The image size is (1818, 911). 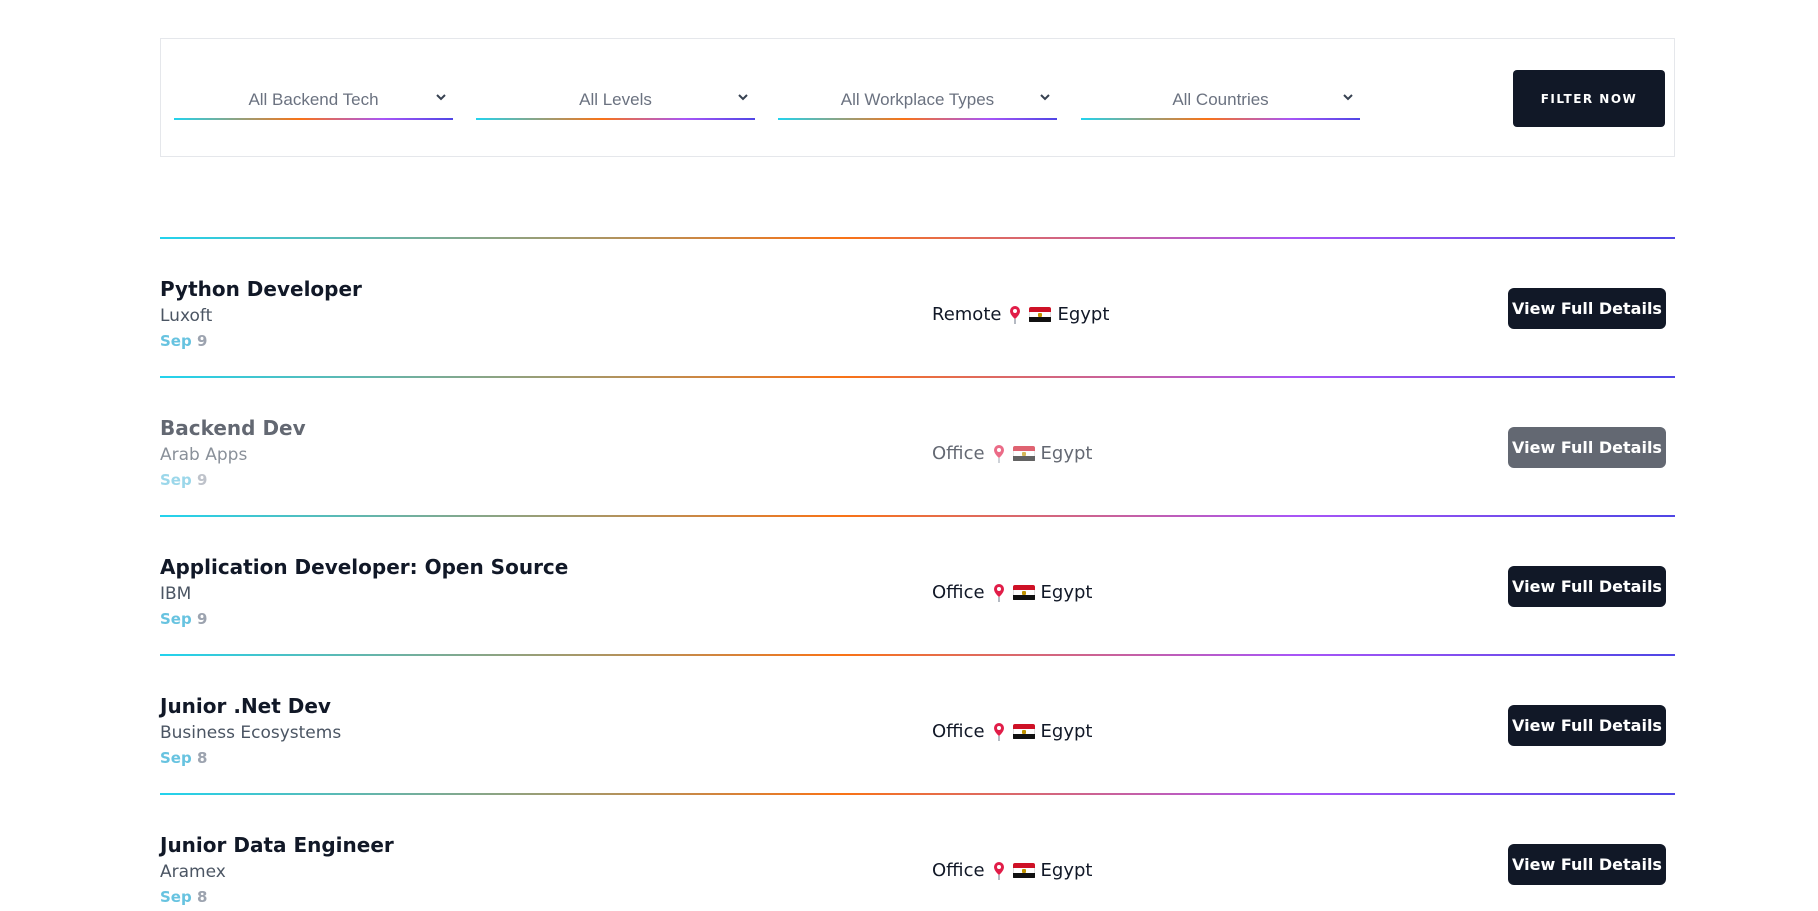 I want to click on job-title: Junior .Net Dev, so click(x=245, y=706).